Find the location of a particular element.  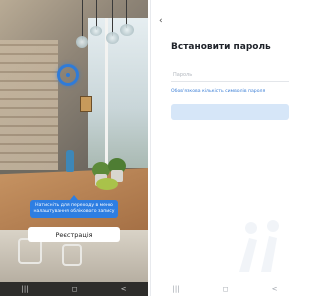

confirm-button is located at coordinates (230, 112).